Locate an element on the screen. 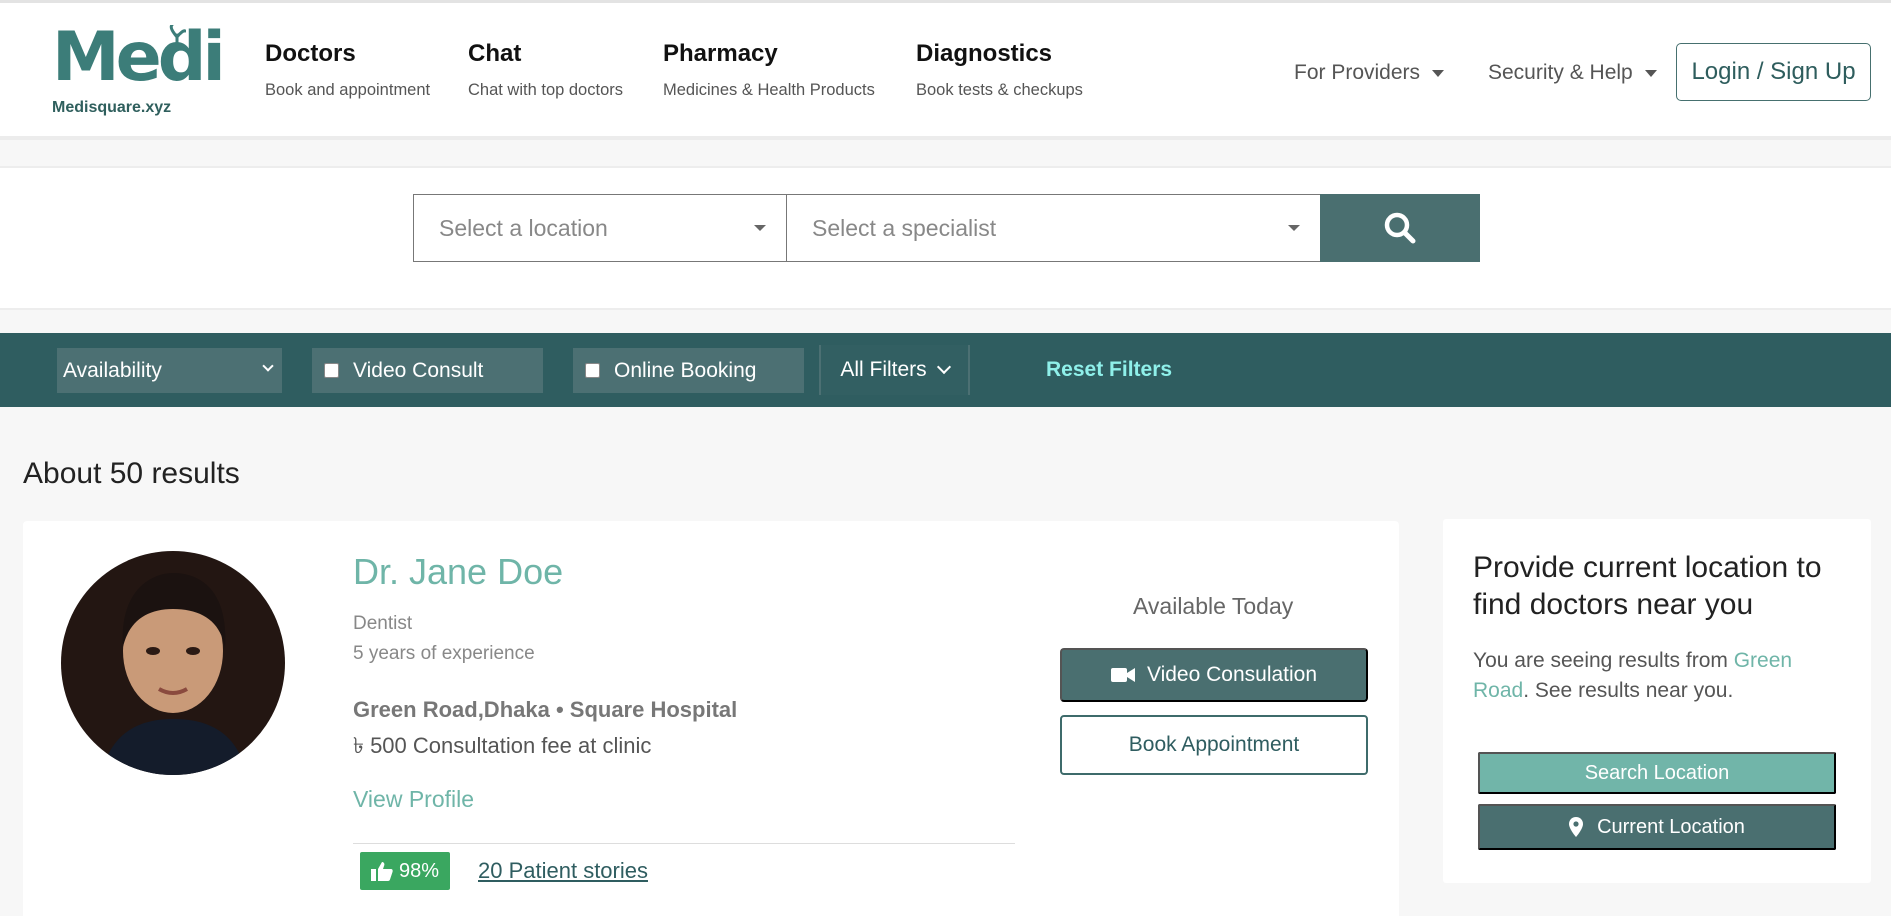 The height and width of the screenshot is (916, 1891). rating-value: 98% is located at coordinates (419, 870).